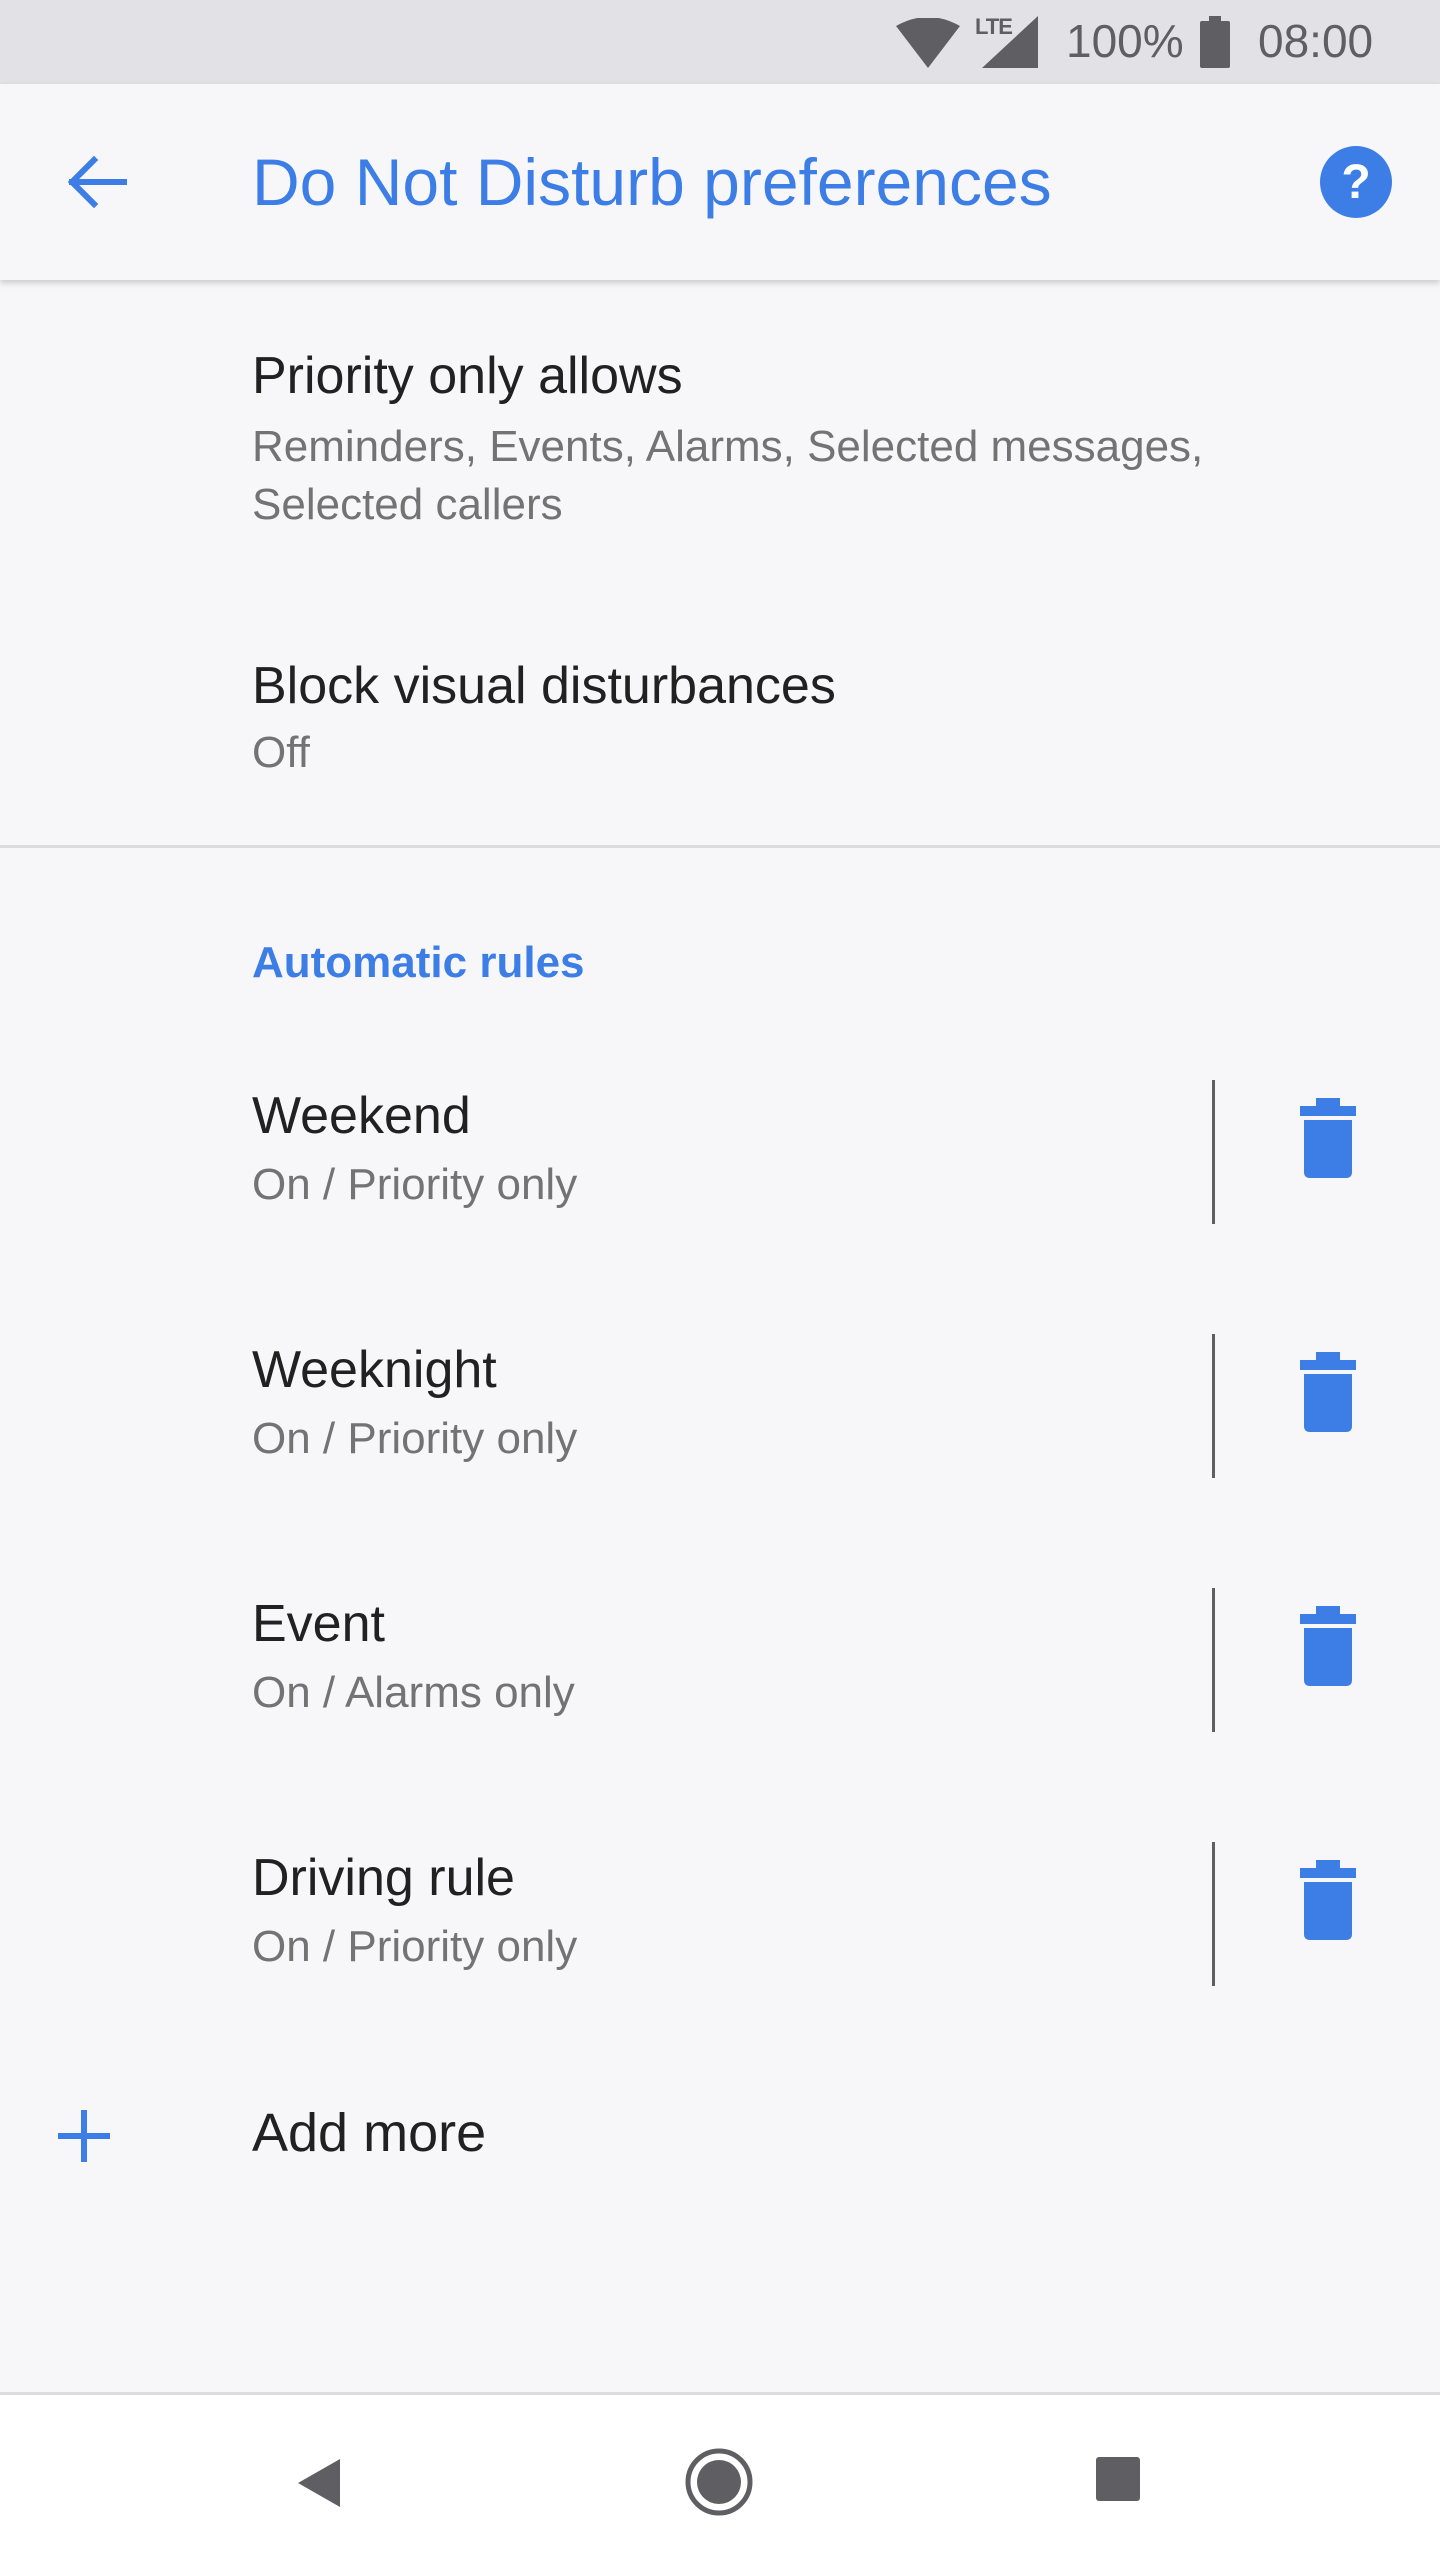 Image resolution: width=1440 pixels, height=2563 pixels. I want to click on rule-name: Event, so click(318, 1624).